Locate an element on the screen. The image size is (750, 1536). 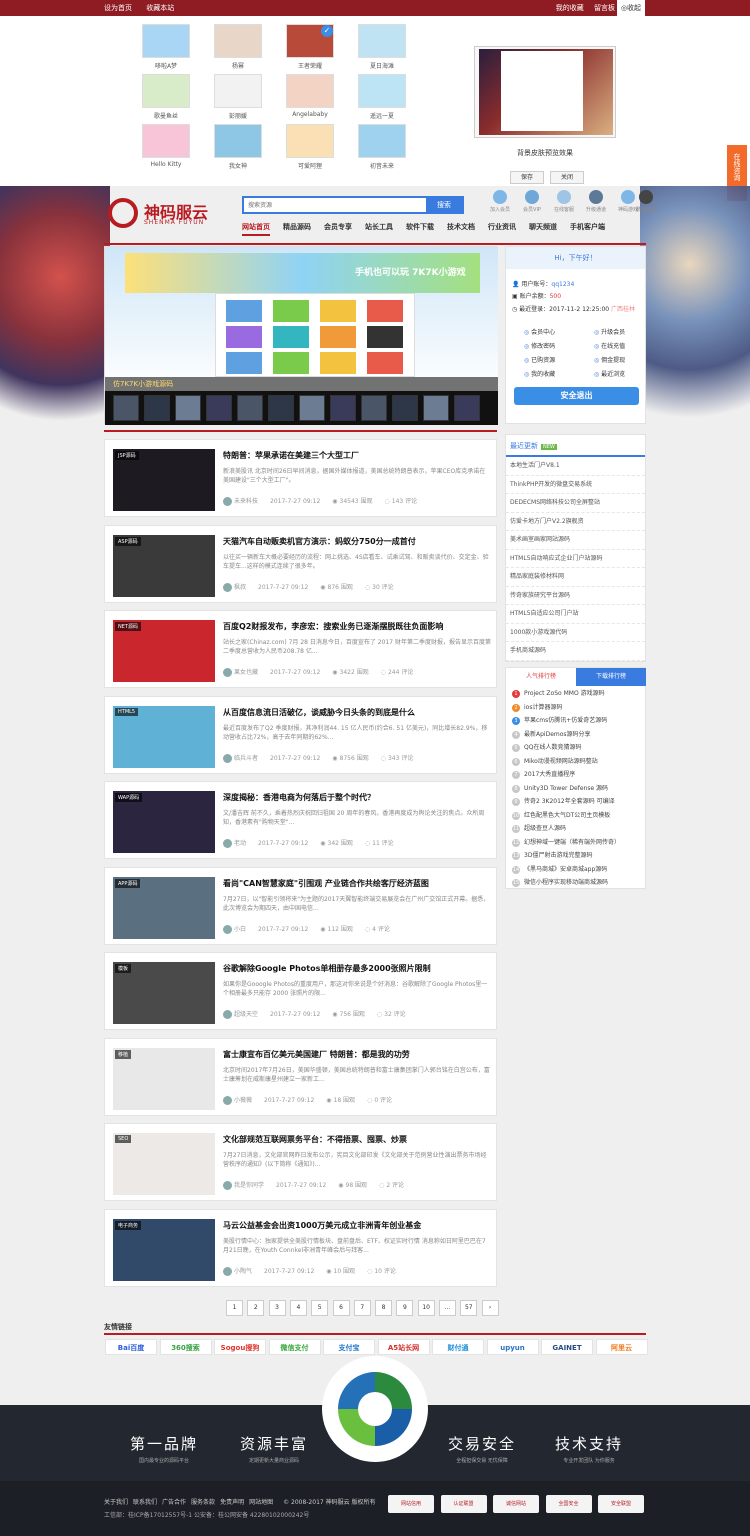
footer-link: 网站地图 is located at coordinates (261, 1502).